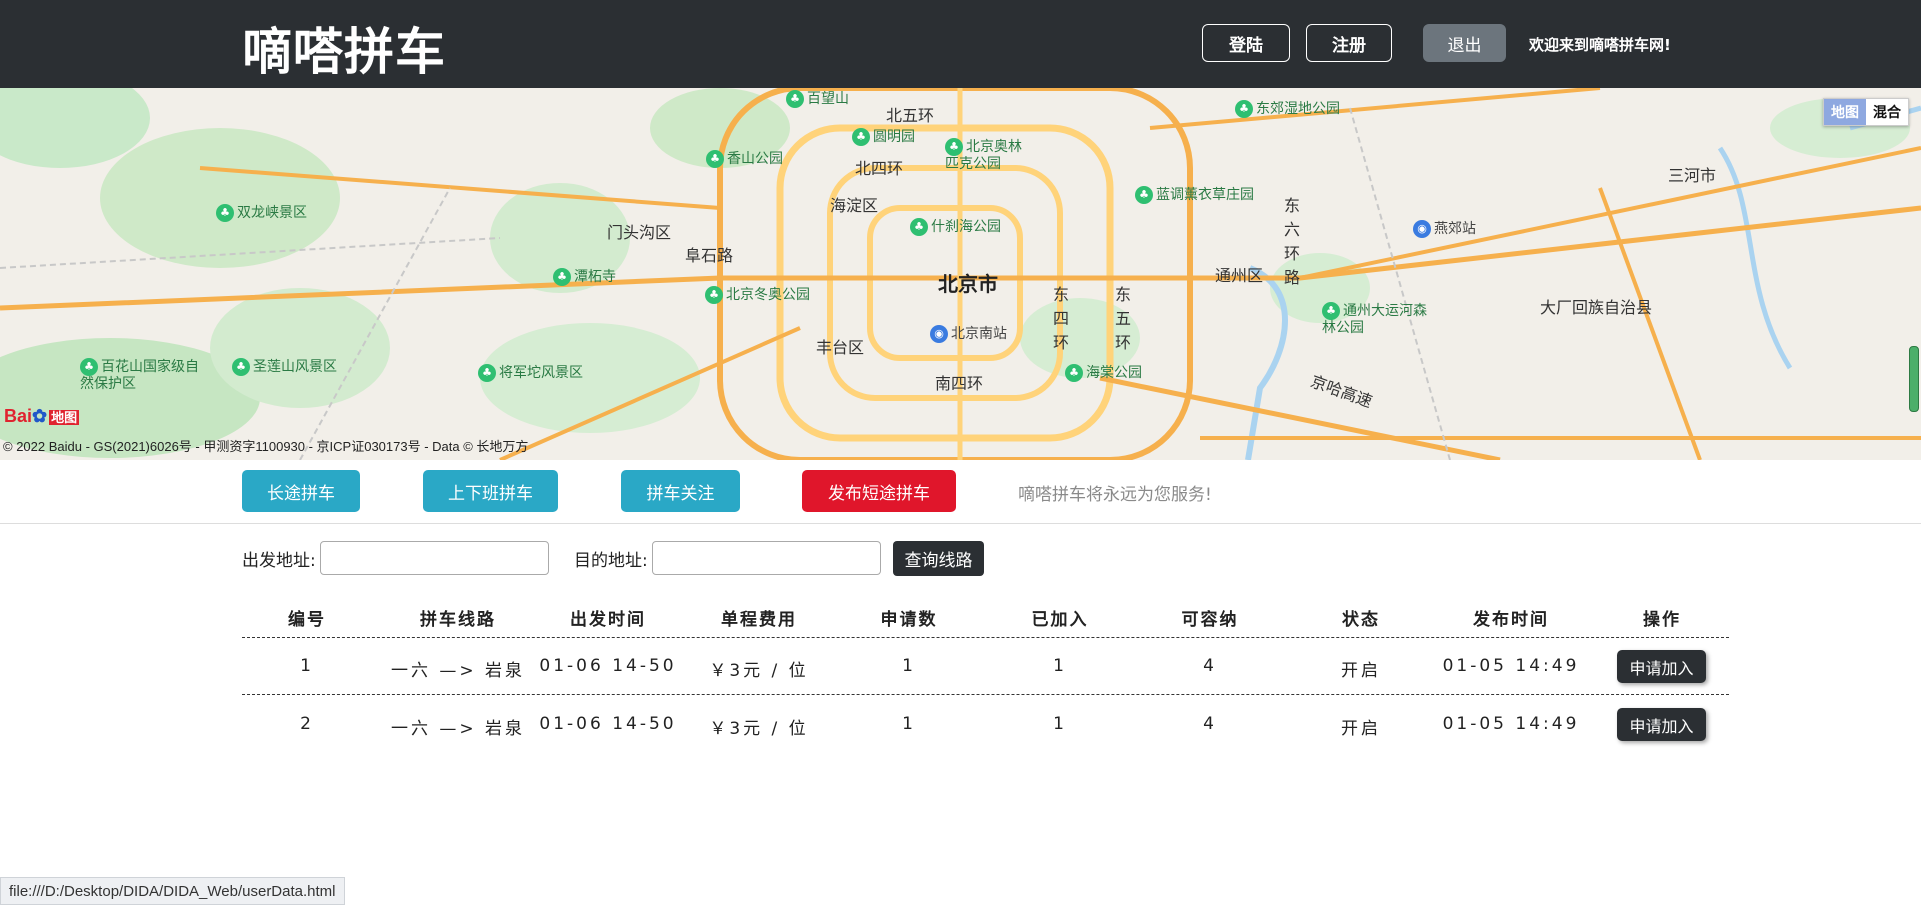 This screenshot has width=1921, height=905. What do you see at coordinates (1287, 108) in the screenshot?
I see `map-poi-dongjiao: ♣ 东郊湿地公园` at bounding box center [1287, 108].